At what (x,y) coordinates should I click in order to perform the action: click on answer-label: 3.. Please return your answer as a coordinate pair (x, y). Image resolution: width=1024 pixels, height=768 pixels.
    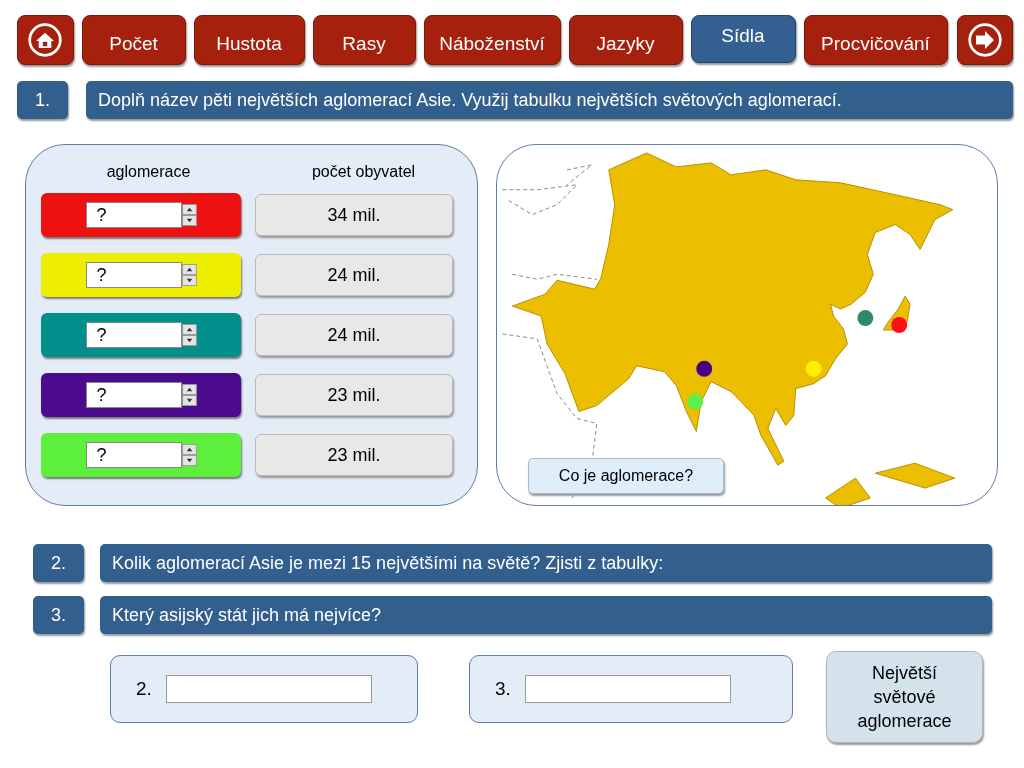
    Looking at the image, I should click on (503, 689).